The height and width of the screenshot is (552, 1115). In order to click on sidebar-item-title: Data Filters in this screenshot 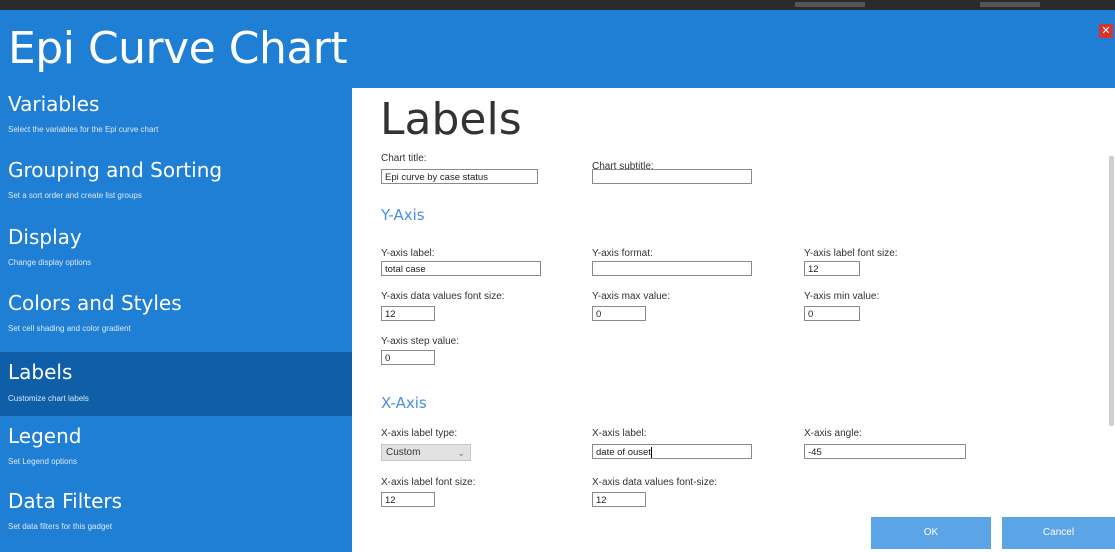, I will do `click(65, 501)`.